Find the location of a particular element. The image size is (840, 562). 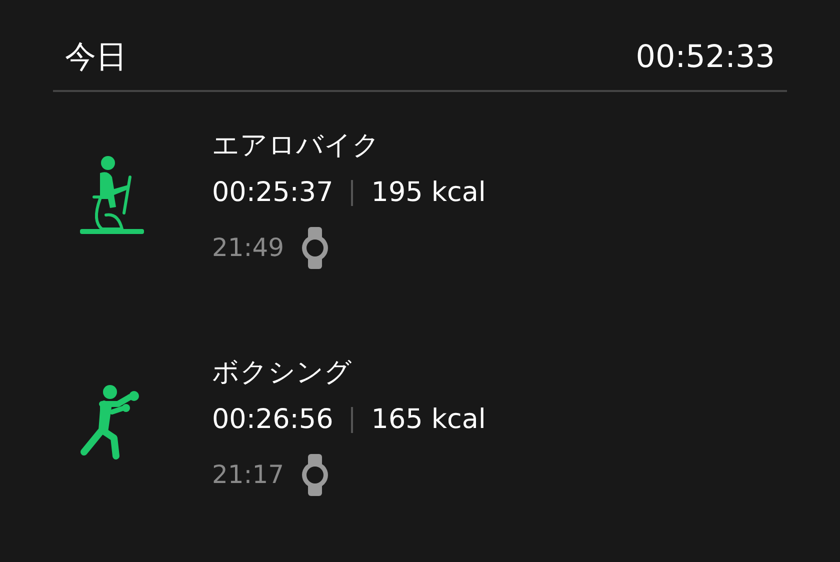

activity-calories: 165 kcal is located at coordinates (428, 420).